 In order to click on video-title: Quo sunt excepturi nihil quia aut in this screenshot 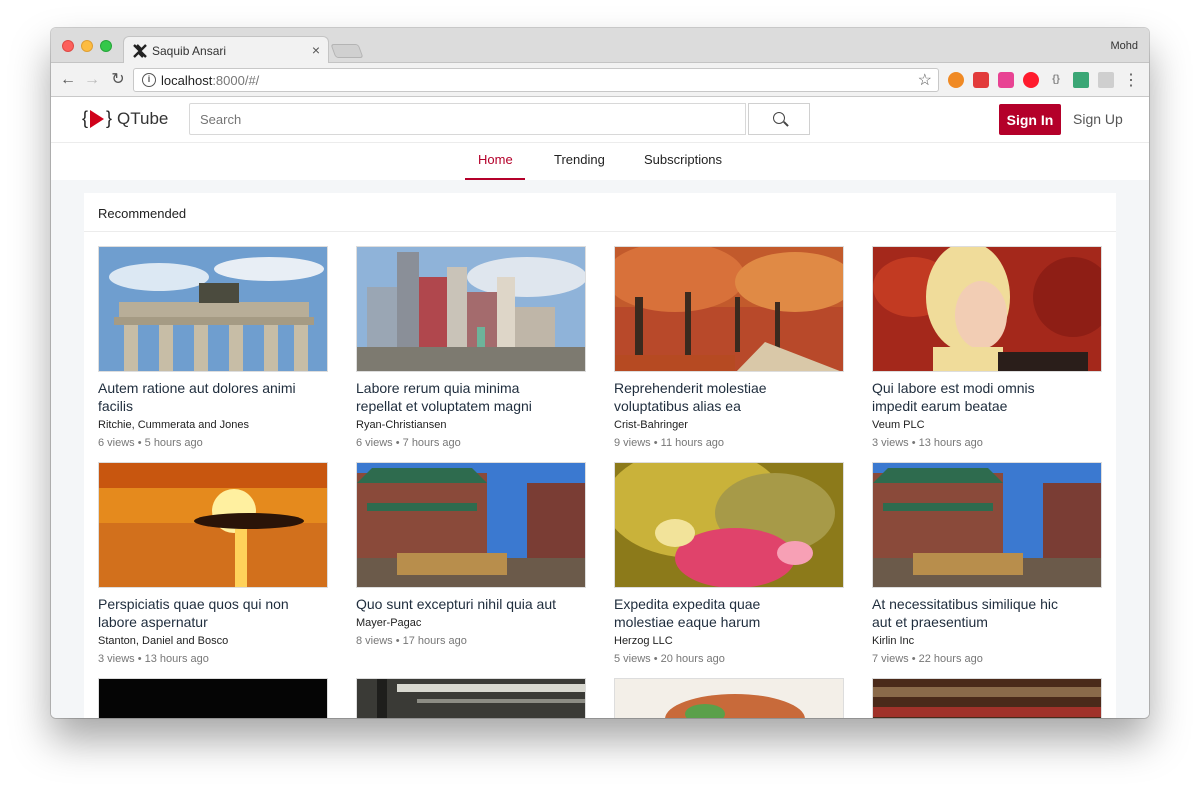, I will do `click(456, 604)`.